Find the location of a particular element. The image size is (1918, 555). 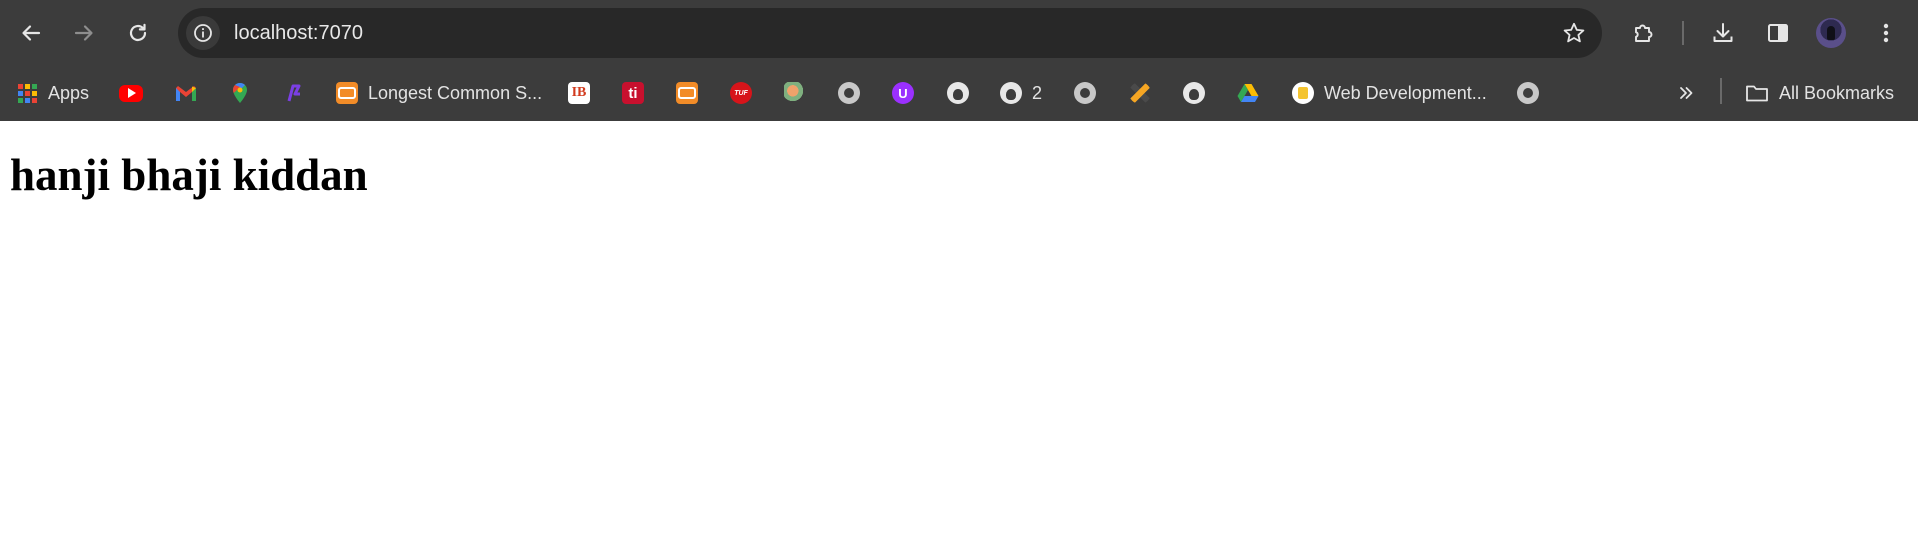

ti-icon: ti is located at coordinates (633, 93).